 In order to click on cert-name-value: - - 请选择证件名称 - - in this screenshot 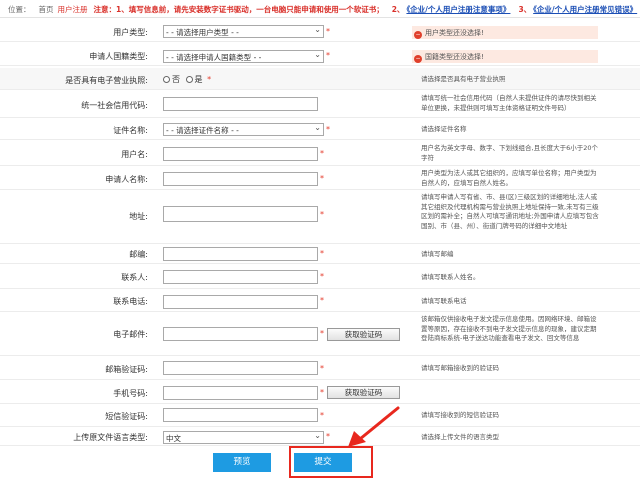, I will do `click(202, 130)`.